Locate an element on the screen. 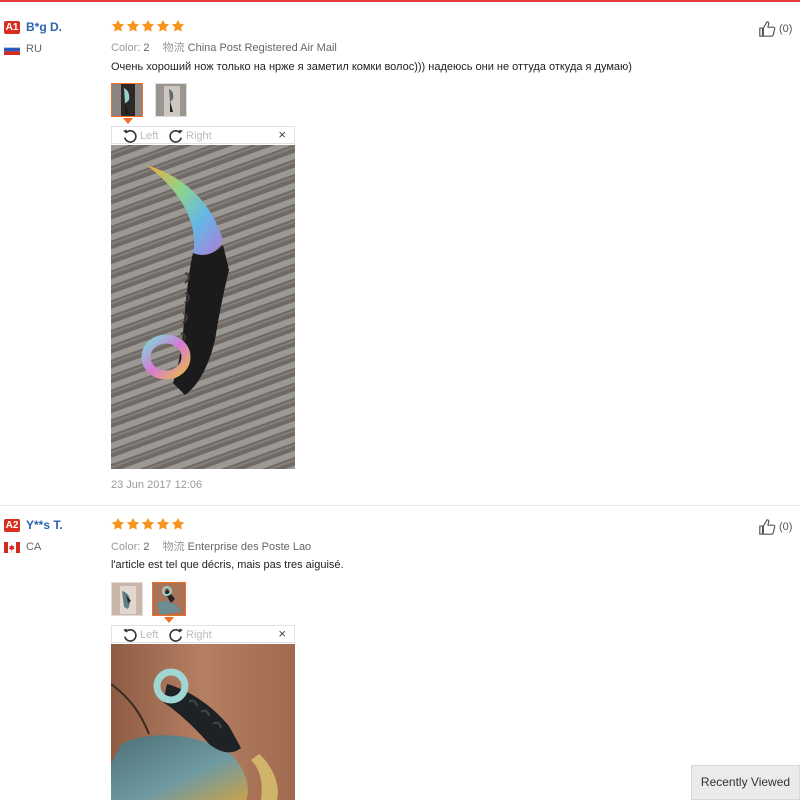  top-accent-line is located at coordinates (400, 1).